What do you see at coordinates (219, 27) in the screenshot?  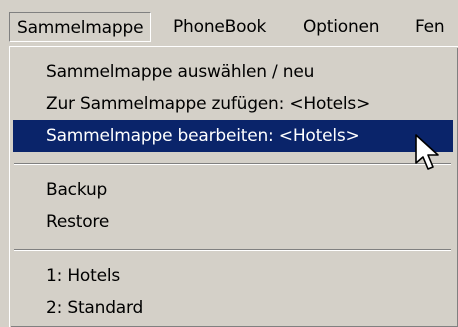 I see `menu-phonebook: PhoneBook` at bounding box center [219, 27].